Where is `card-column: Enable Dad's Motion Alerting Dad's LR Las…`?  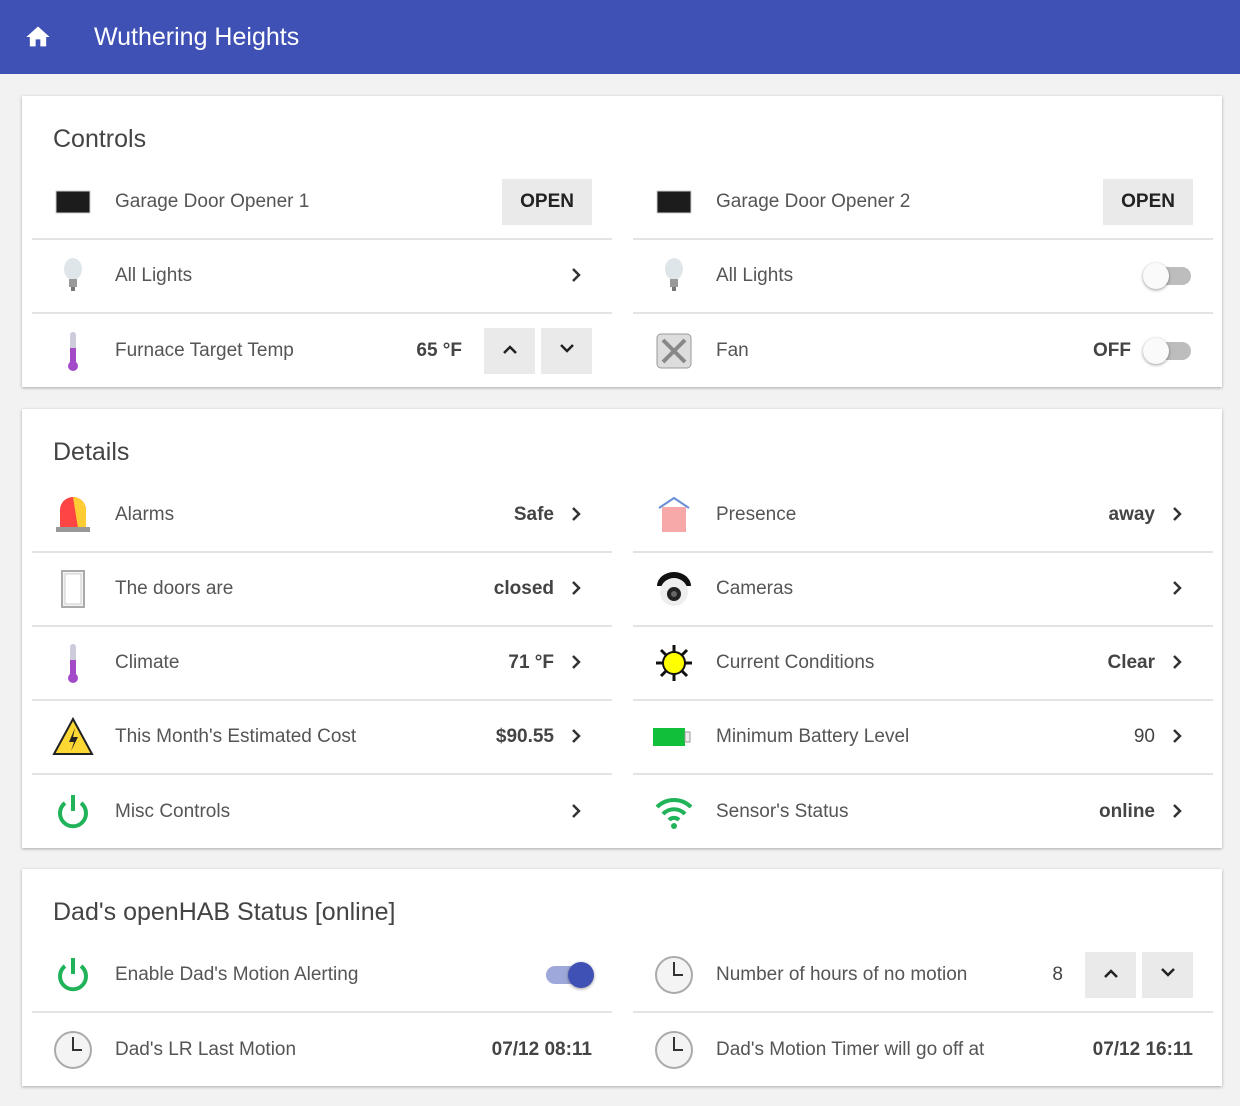 card-column: Enable Dad's Motion Alerting Dad's LR Las… is located at coordinates (322, 1013).